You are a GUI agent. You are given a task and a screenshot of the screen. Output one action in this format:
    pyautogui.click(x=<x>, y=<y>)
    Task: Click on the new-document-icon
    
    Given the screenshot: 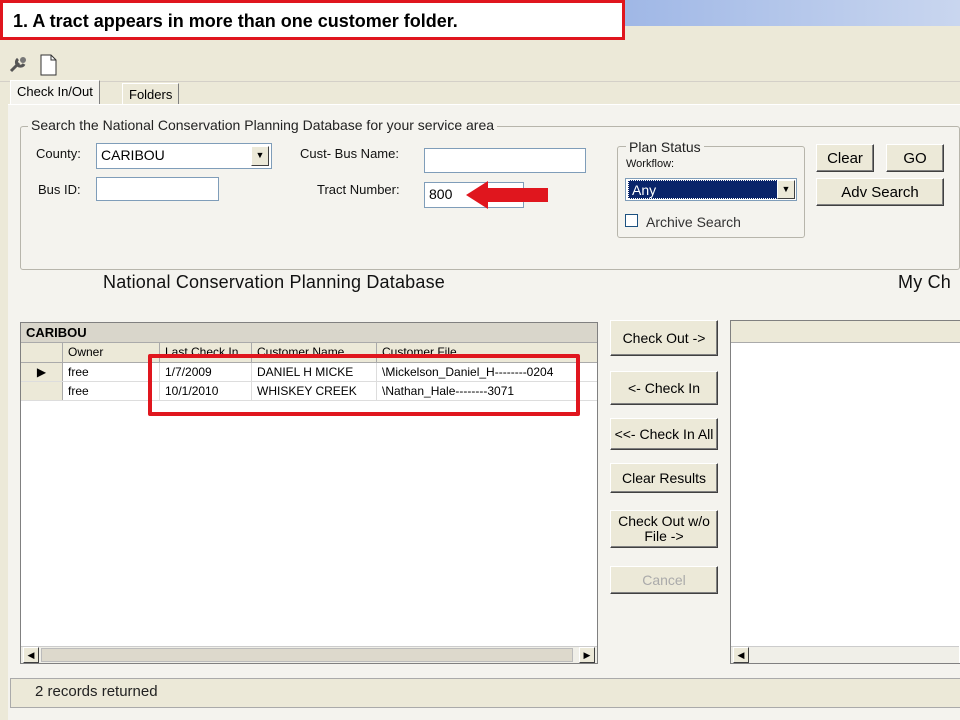 What is the action you would take?
    pyautogui.click(x=48, y=65)
    